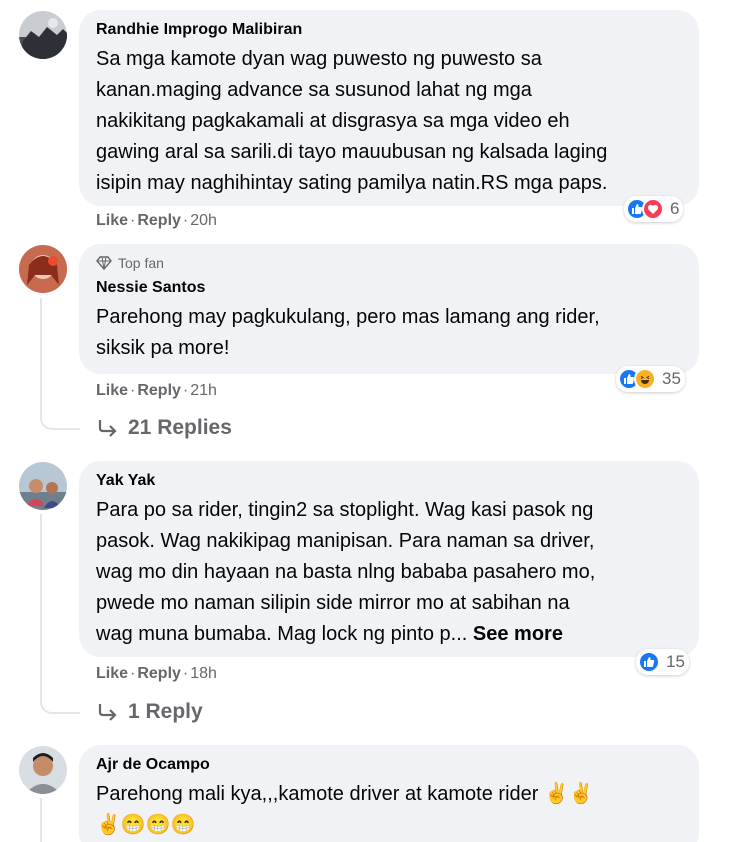 The width and height of the screenshot is (750, 842). Describe the element at coordinates (662, 662) in the screenshot. I see `reaction-summary: 15` at that location.